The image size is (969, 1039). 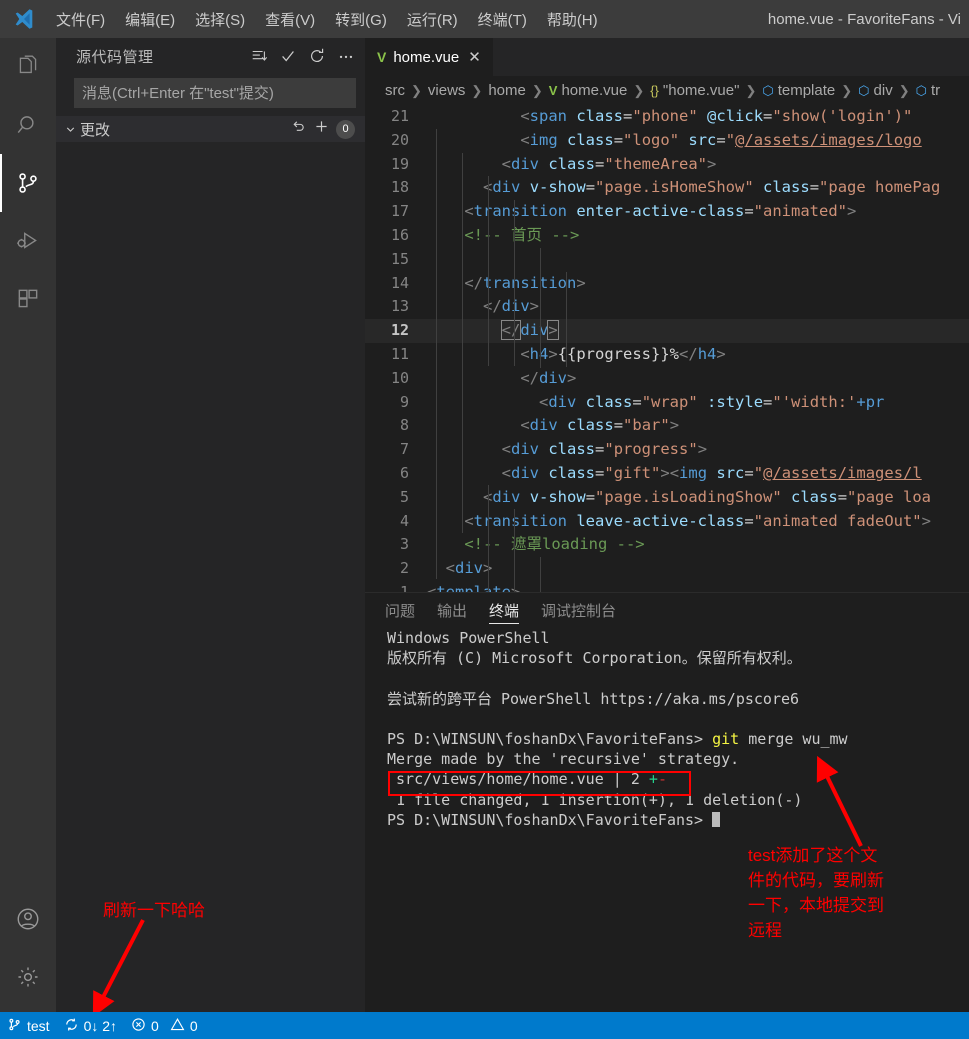 What do you see at coordinates (667, 379) in the screenshot?
I see `code-line: 10 </div>` at bounding box center [667, 379].